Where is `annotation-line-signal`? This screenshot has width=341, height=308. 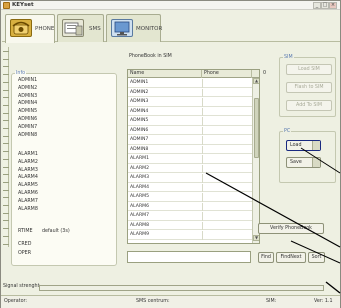 annotation-line-signal is located at coordinates (333, 287).